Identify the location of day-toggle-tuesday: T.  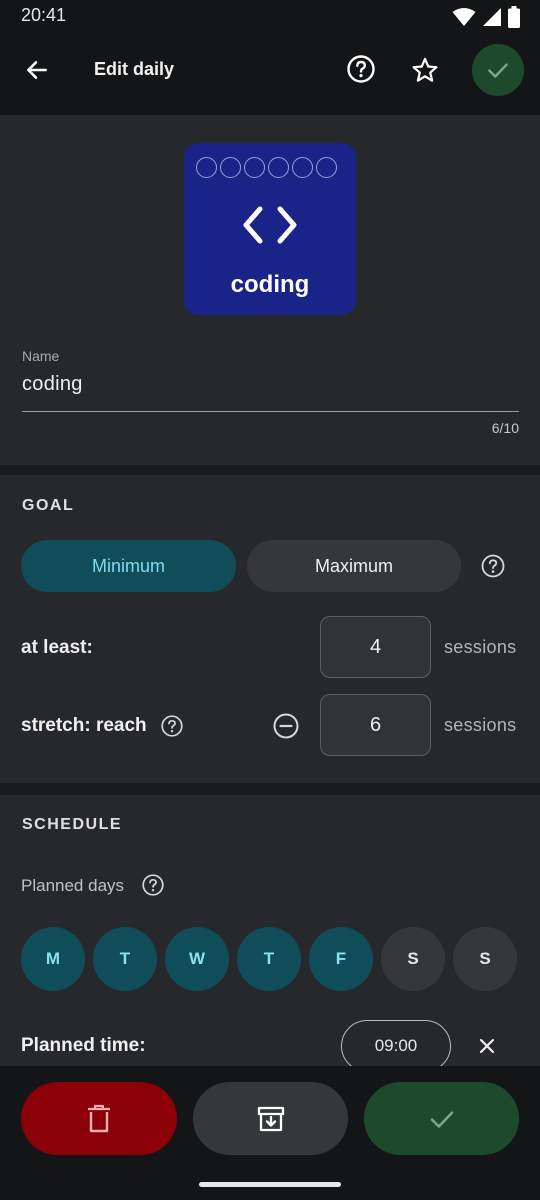
(125, 959).